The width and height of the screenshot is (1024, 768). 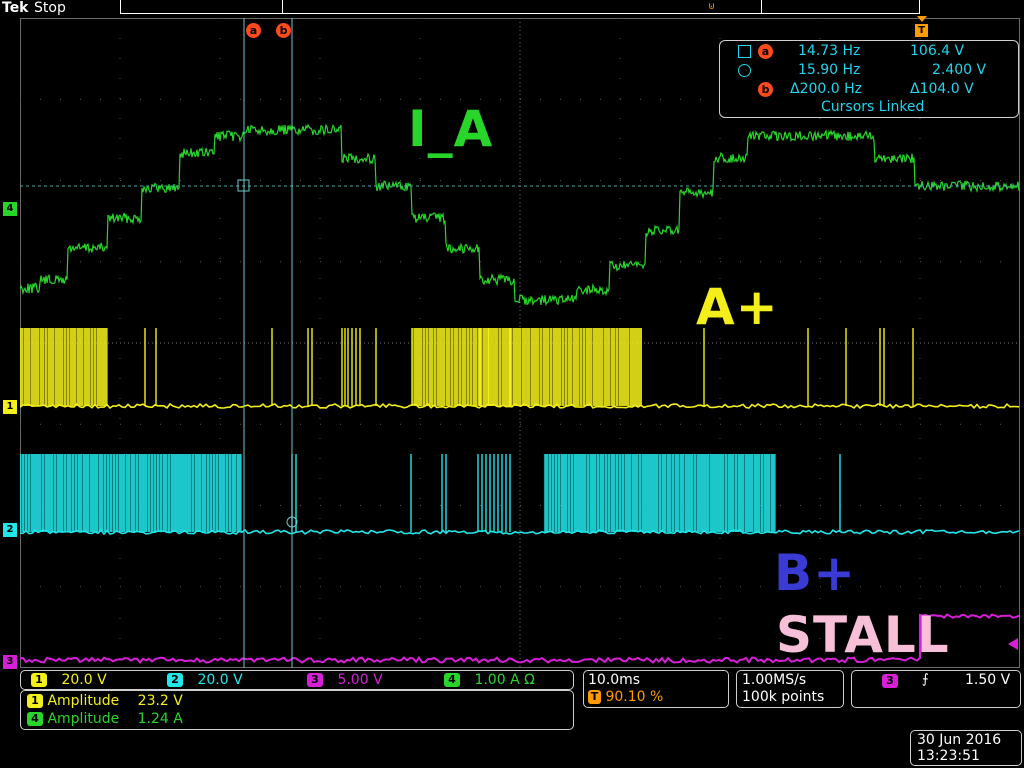 I want to click on ch4-position-marker: 4, so click(x=10, y=209).